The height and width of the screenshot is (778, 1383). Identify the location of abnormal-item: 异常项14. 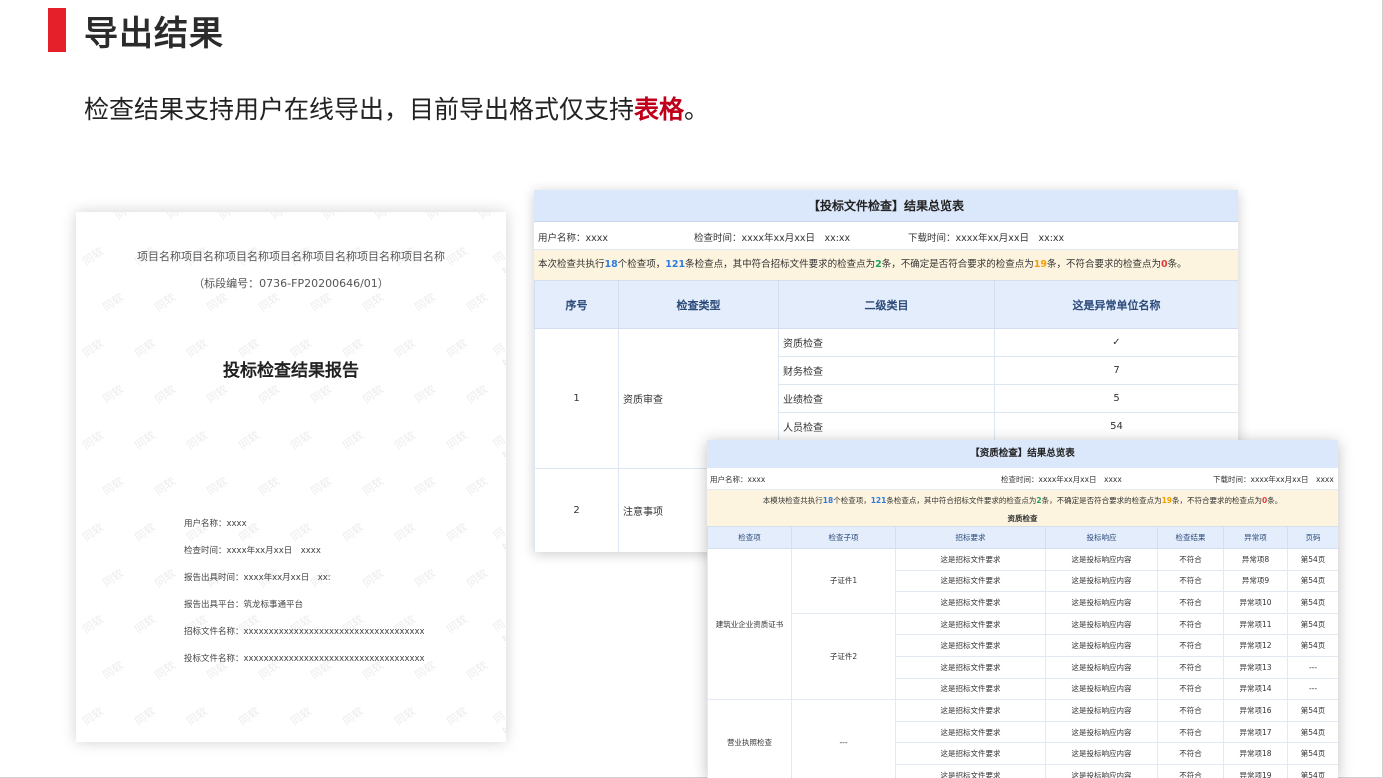
(1255, 689).